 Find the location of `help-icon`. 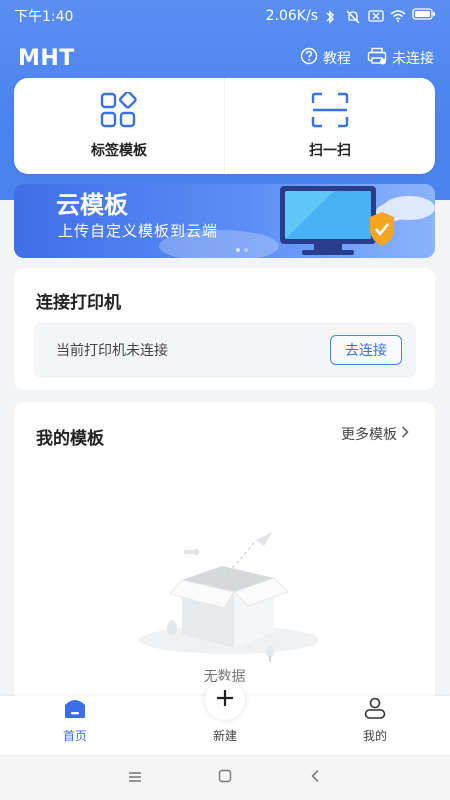

help-icon is located at coordinates (309, 58).